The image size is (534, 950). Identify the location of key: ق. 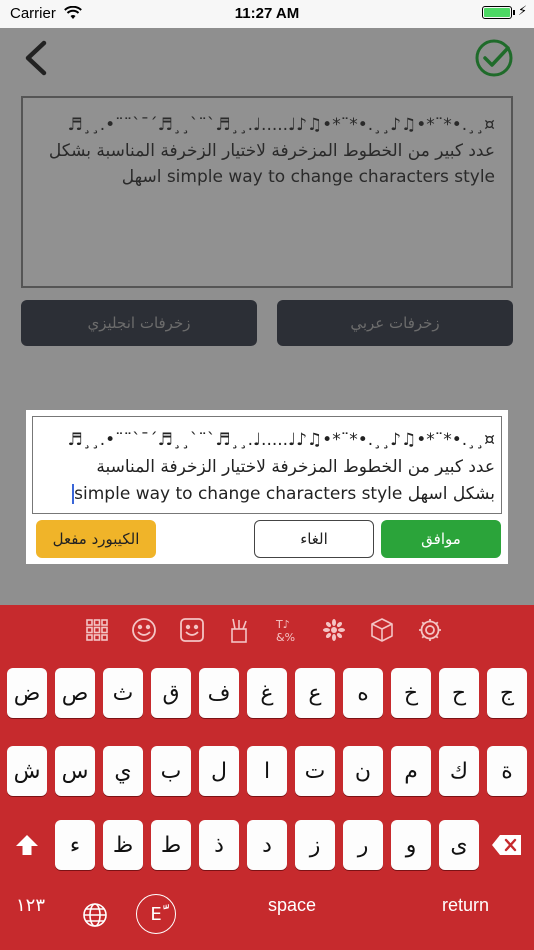
(171, 693).